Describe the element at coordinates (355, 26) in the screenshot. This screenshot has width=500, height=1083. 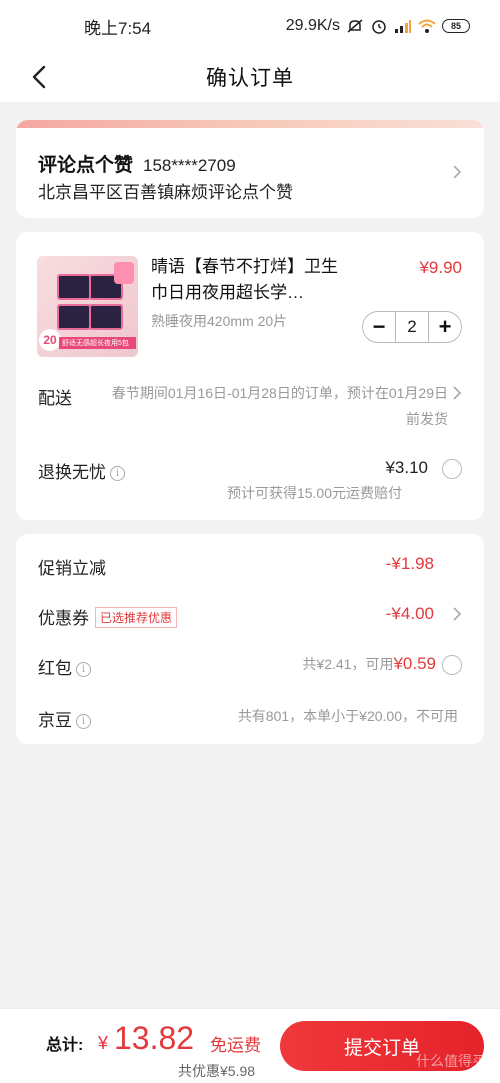
I see `mute-icon` at that location.